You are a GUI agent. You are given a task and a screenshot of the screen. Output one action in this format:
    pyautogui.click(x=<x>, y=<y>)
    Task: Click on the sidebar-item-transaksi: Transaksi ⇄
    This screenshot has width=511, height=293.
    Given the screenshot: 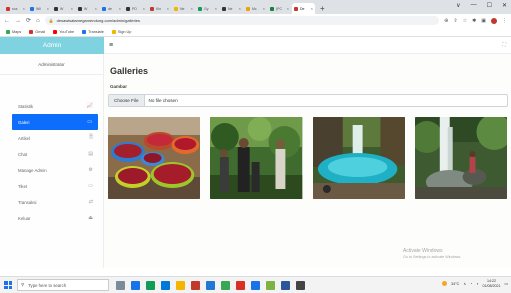 What is the action you would take?
    pyautogui.click(x=51, y=202)
    